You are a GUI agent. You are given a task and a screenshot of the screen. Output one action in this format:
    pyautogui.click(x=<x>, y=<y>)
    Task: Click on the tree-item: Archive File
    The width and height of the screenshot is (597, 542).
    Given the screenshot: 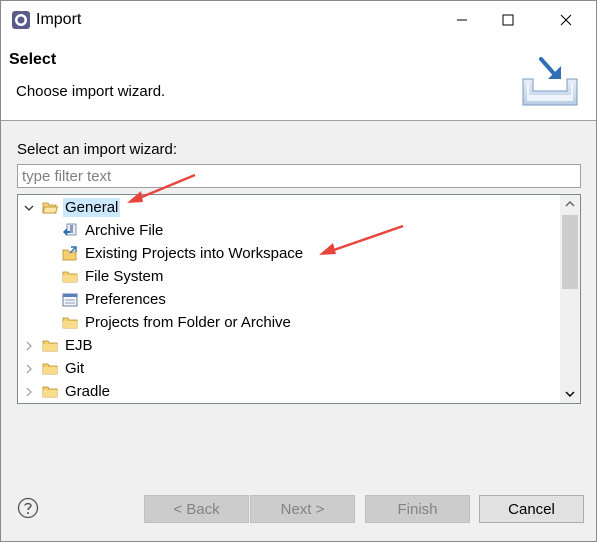 What is the action you would take?
    pyautogui.click(x=113, y=230)
    